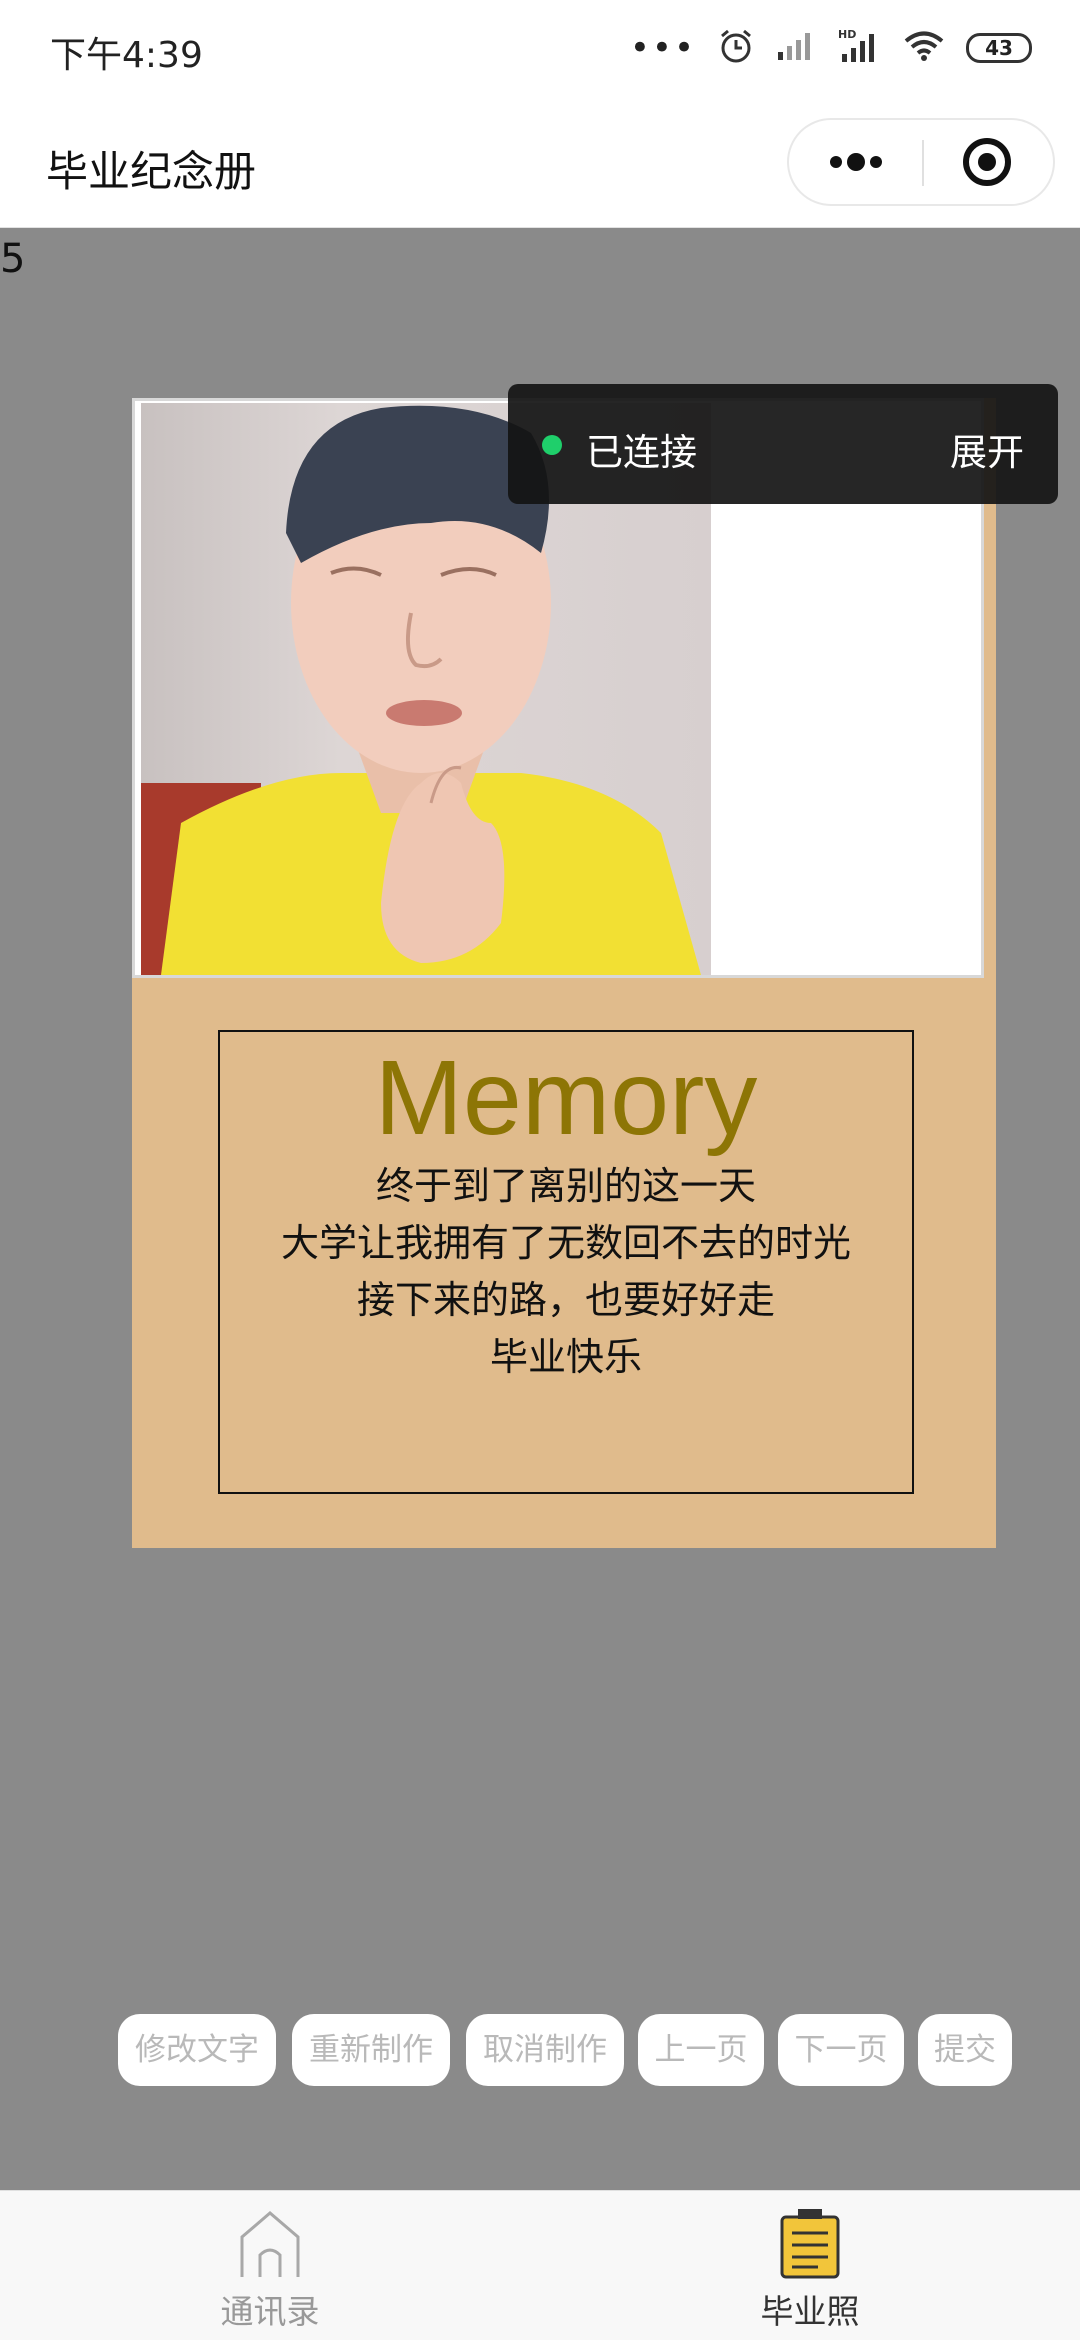  What do you see at coordinates (841, 2050) in the screenshot?
I see `next-page-button: 下一页` at bounding box center [841, 2050].